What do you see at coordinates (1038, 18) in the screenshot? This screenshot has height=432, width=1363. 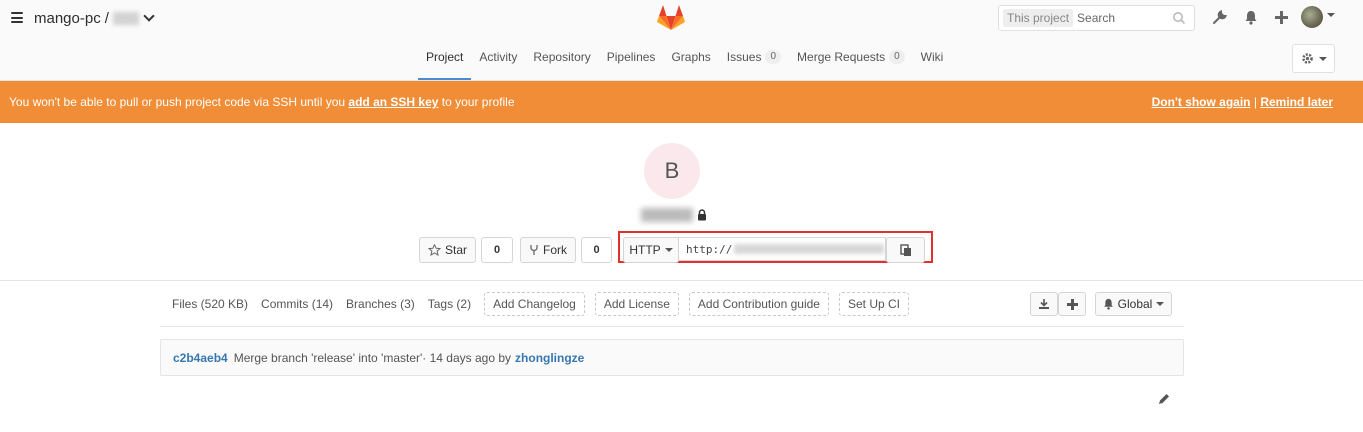 I see `search-scope: This project` at bounding box center [1038, 18].